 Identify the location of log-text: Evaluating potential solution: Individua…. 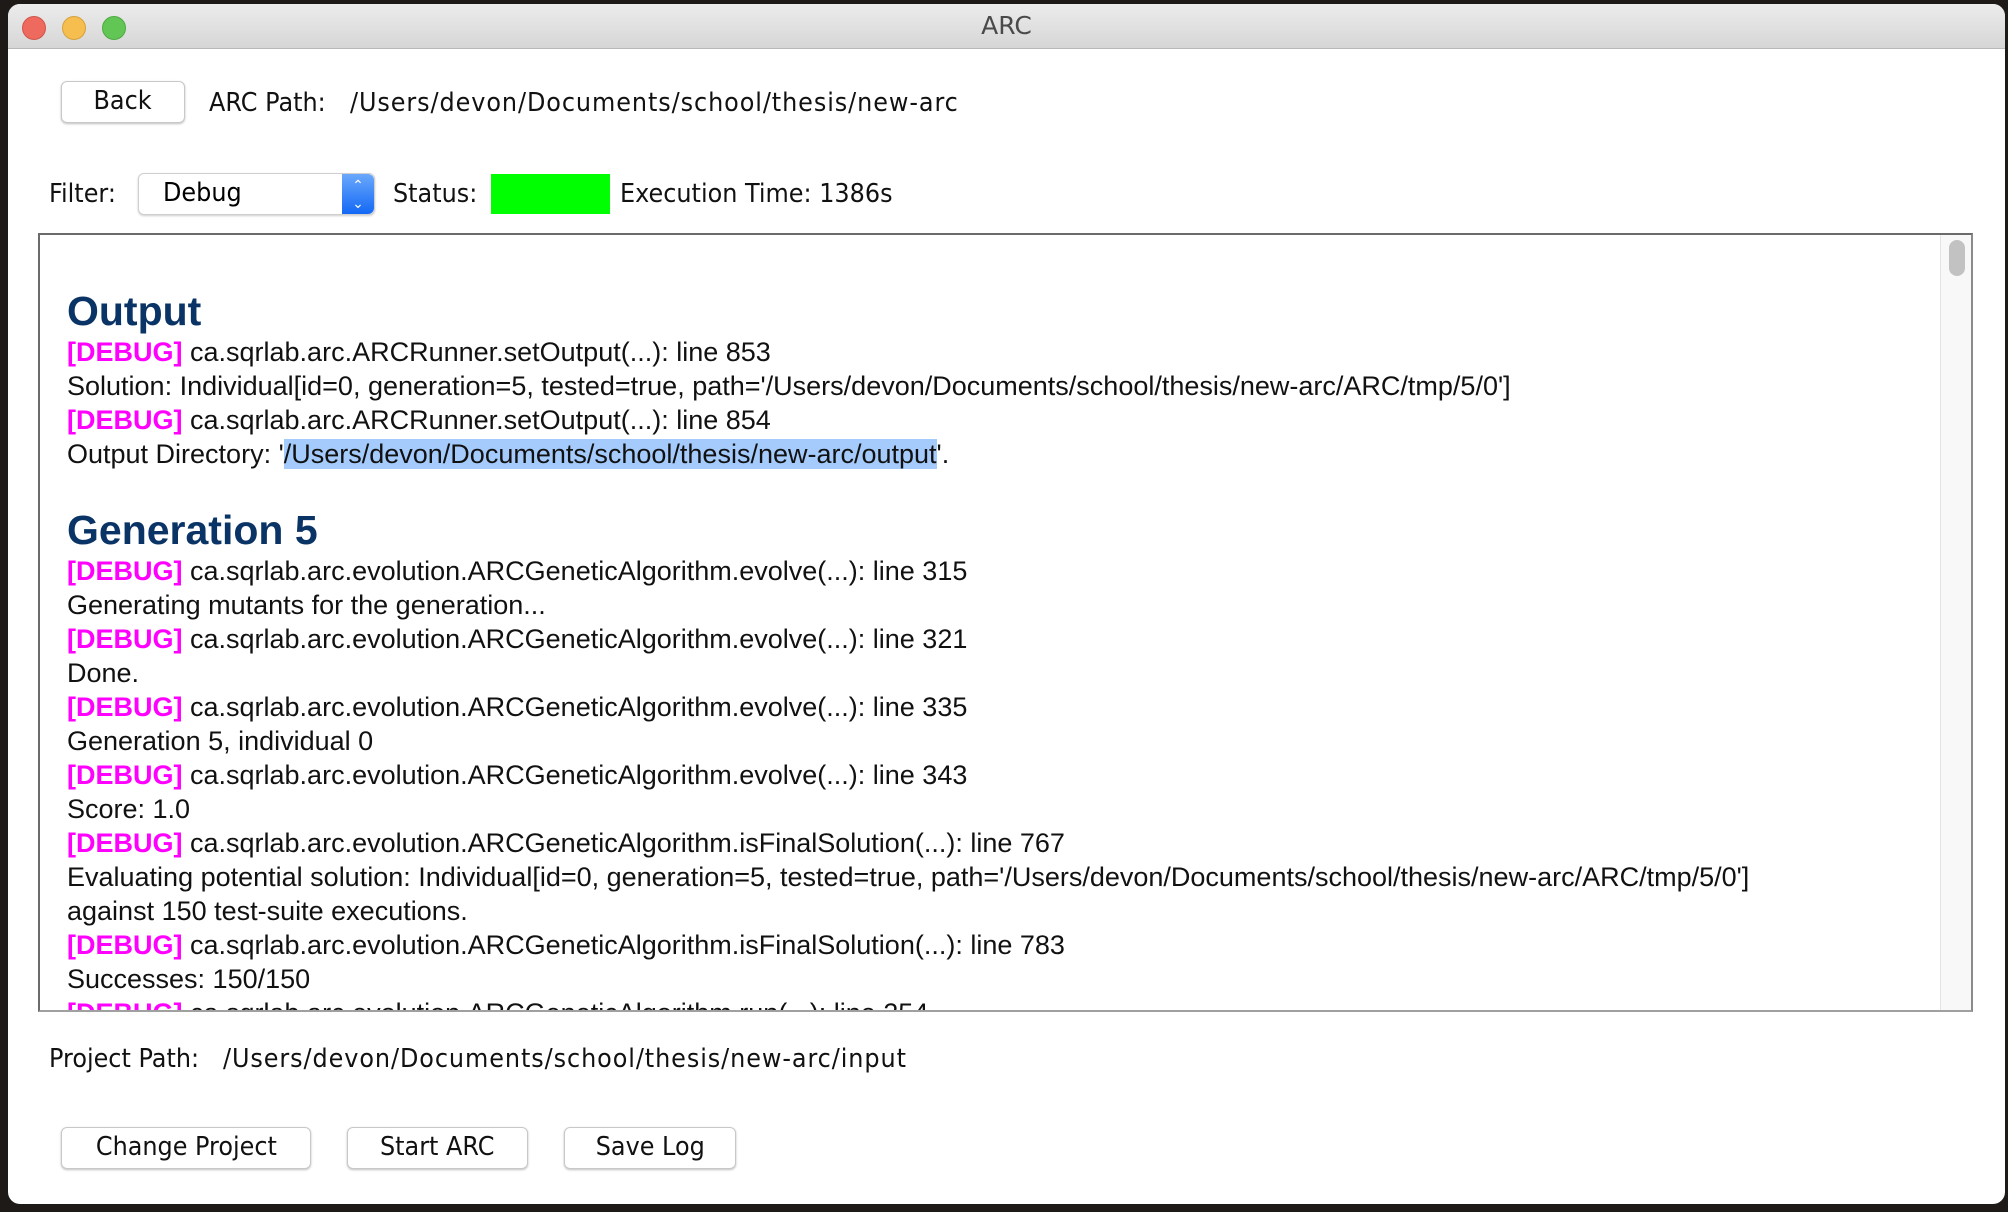
(908, 877).